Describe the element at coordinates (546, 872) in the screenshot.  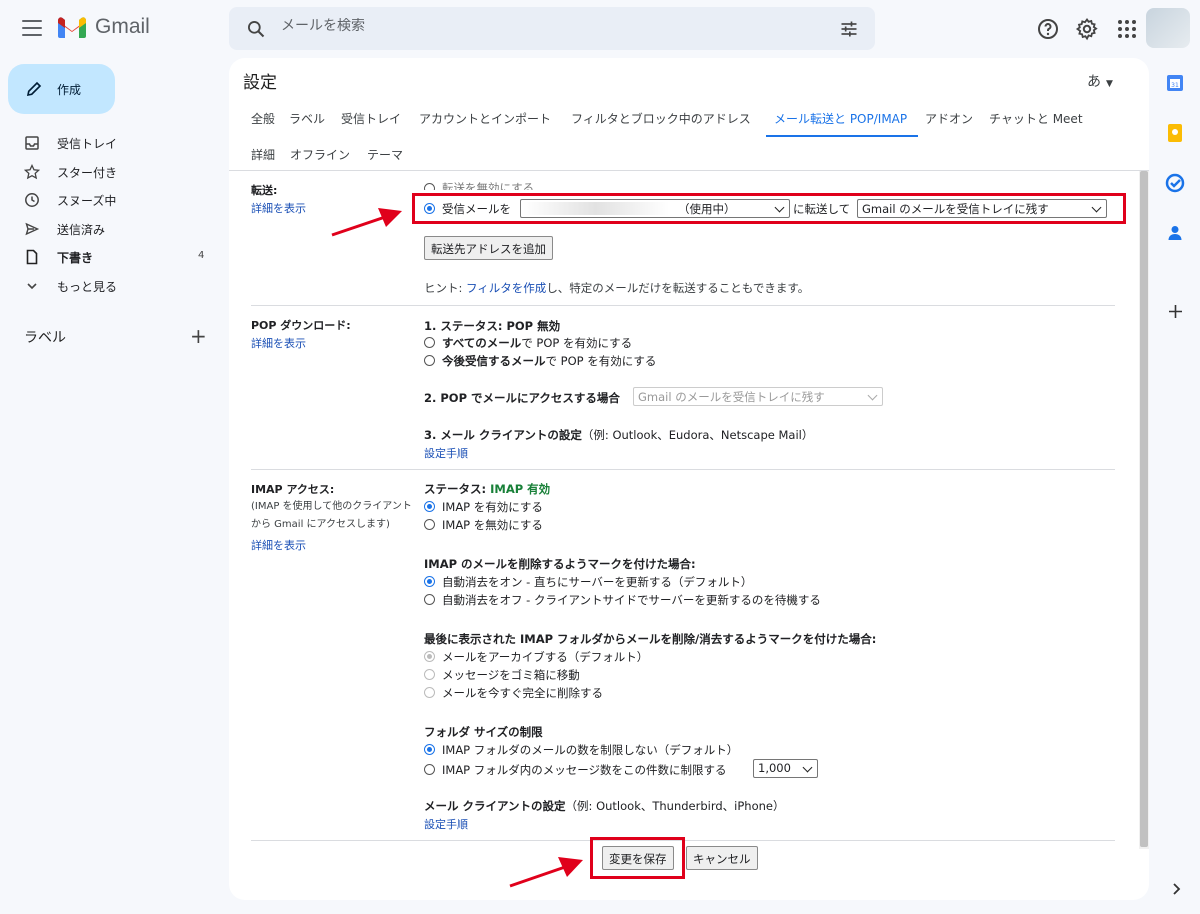
I see `annotation-arrow-save` at that location.